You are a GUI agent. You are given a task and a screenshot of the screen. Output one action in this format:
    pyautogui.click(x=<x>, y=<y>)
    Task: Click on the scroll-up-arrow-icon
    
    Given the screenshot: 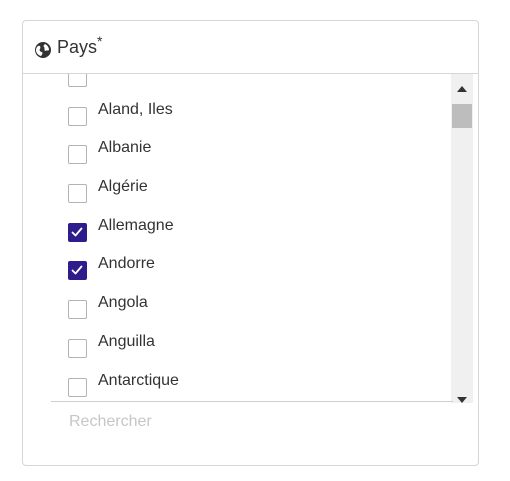 What is the action you would take?
    pyautogui.click(x=462, y=89)
    